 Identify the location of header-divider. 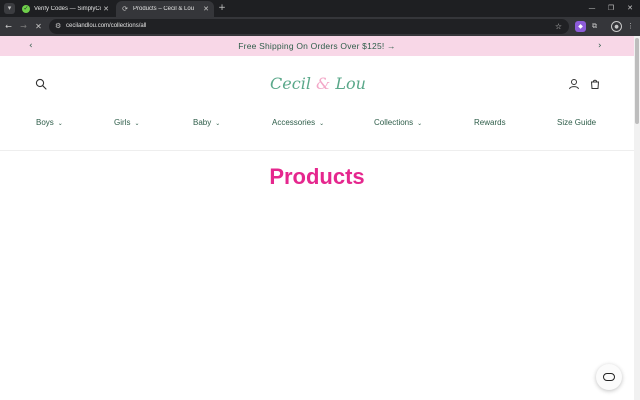
(317, 150).